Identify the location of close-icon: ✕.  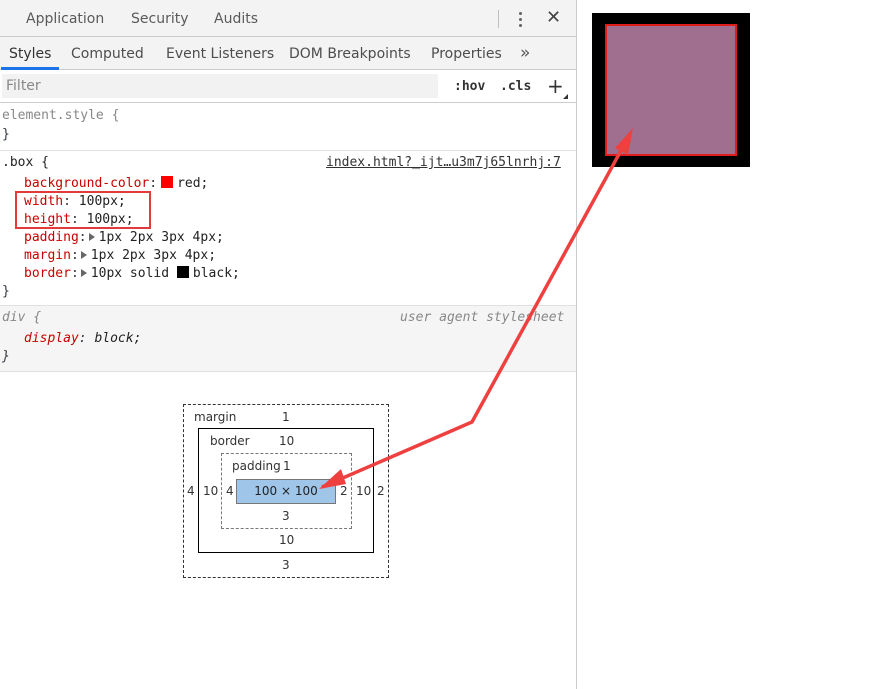
(553, 18).